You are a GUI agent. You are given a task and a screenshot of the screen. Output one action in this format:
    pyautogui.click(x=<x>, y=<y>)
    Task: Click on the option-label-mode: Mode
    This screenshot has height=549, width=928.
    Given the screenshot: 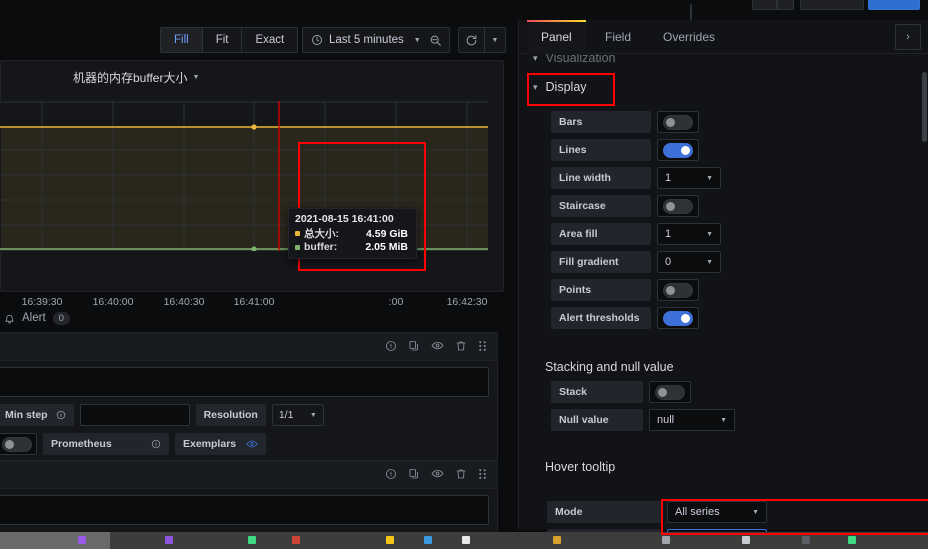 What is the action you would take?
    pyautogui.click(x=604, y=512)
    